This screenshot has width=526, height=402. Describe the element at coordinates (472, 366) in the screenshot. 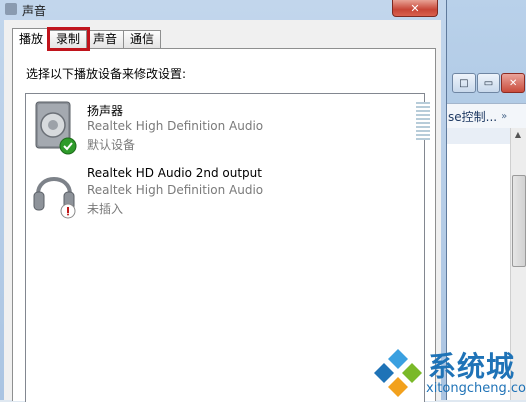

I see `watermark-text: 系统城` at that location.